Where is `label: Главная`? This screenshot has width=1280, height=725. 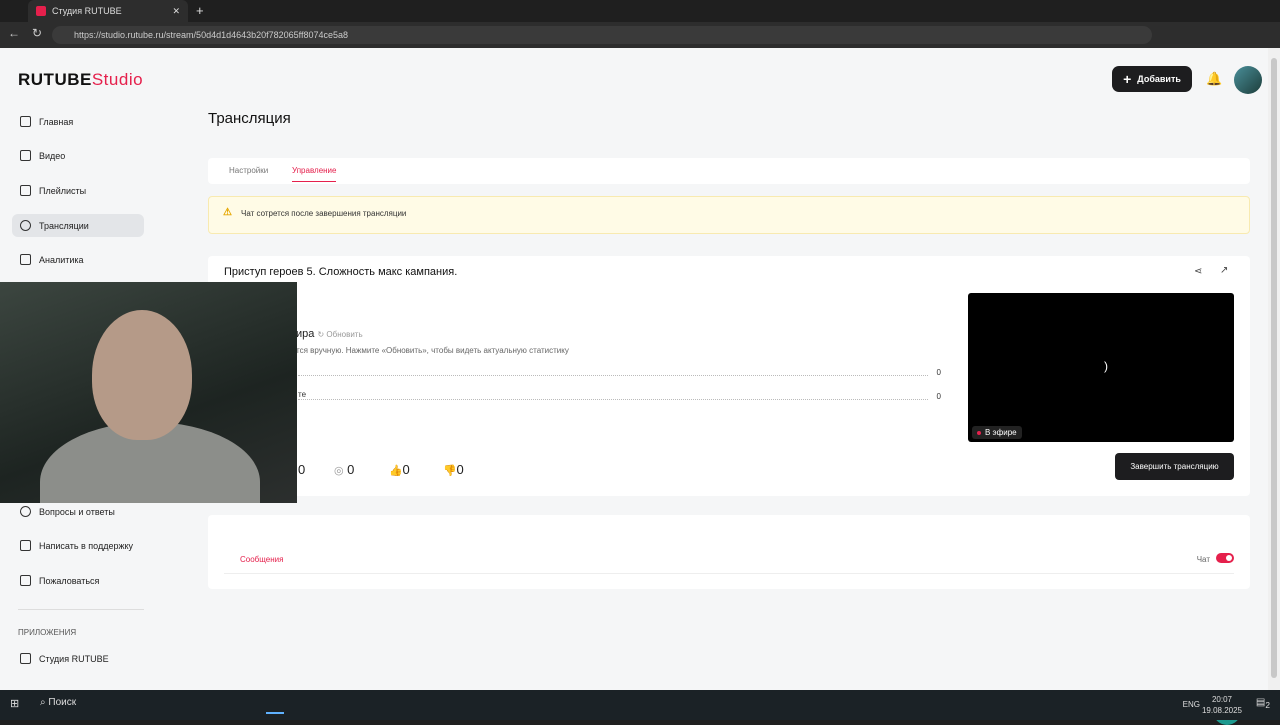 label: Главная is located at coordinates (56, 121).